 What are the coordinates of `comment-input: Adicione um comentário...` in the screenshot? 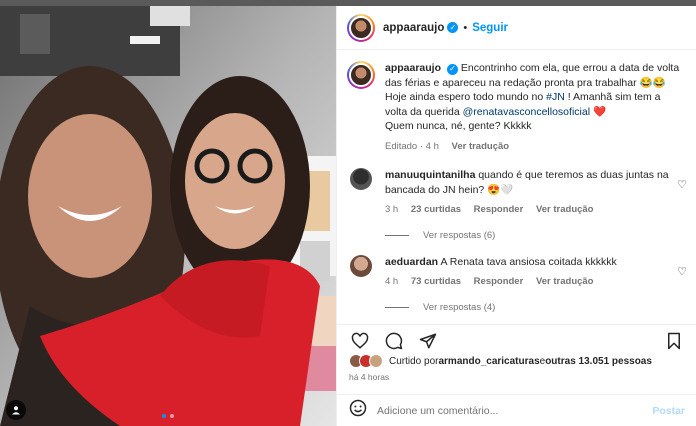 It's located at (514, 411).